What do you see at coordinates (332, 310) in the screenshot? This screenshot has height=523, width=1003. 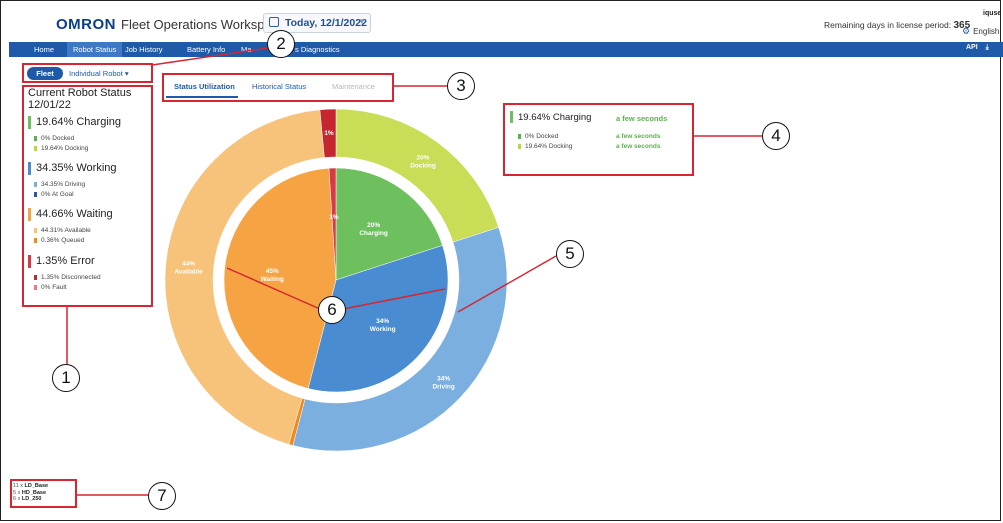 I see `callout-6: 6` at bounding box center [332, 310].